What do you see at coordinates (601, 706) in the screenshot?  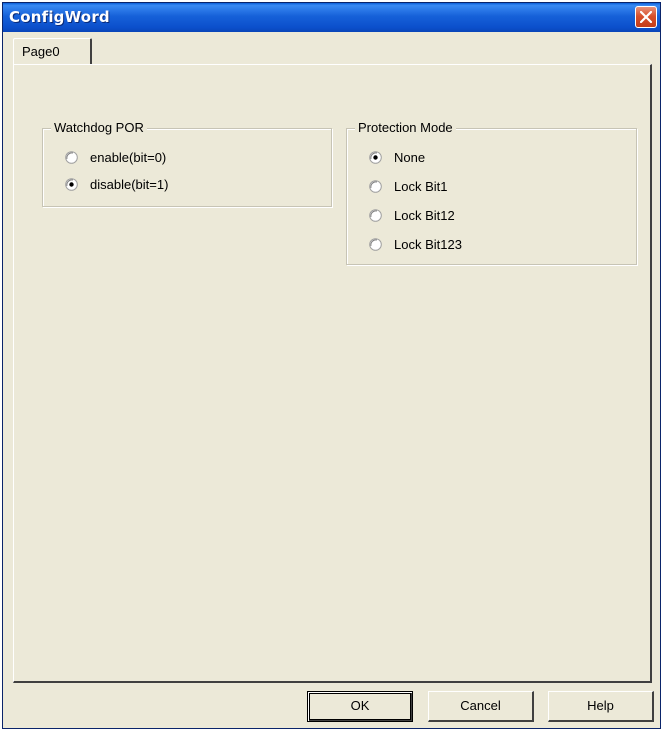 I see `help-button: Help` at bounding box center [601, 706].